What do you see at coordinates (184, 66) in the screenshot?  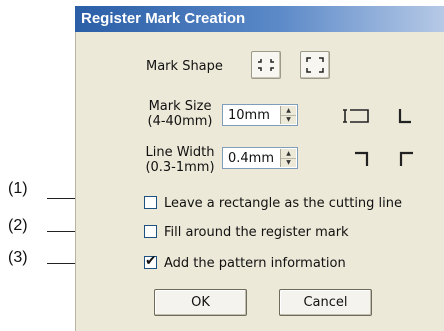 I see `mark-shape-label: Mark Shape` at bounding box center [184, 66].